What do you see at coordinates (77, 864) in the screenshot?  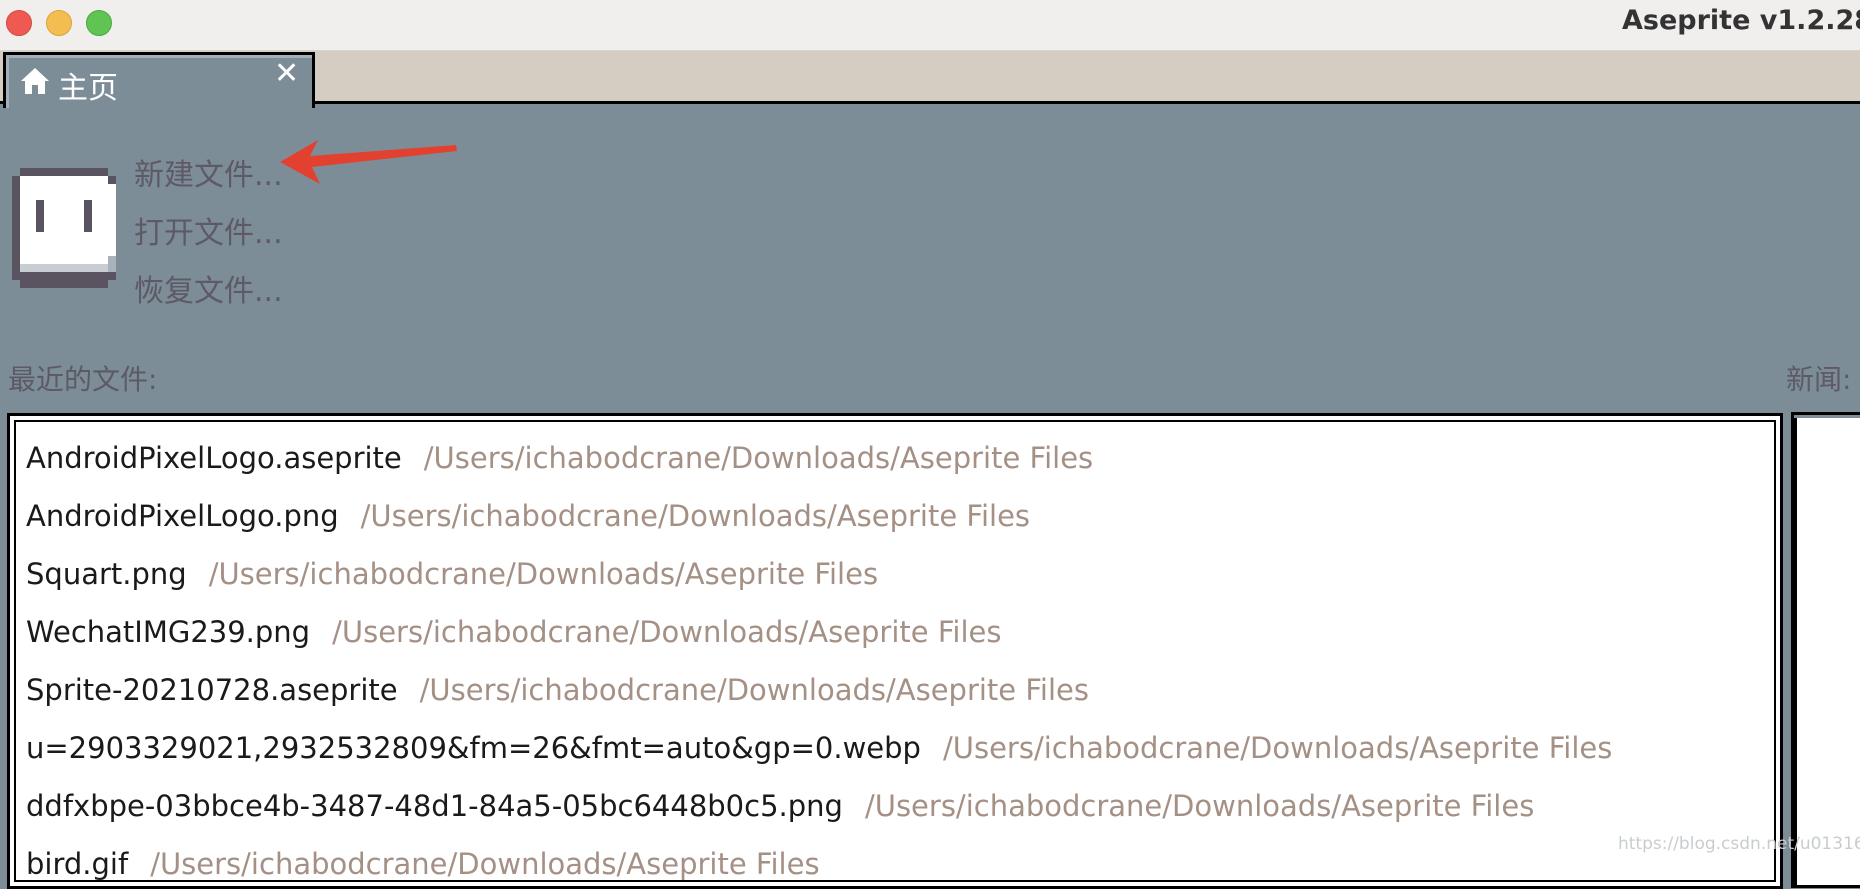 I see `file-name: bird.gif` at bounding box center [77, 864].